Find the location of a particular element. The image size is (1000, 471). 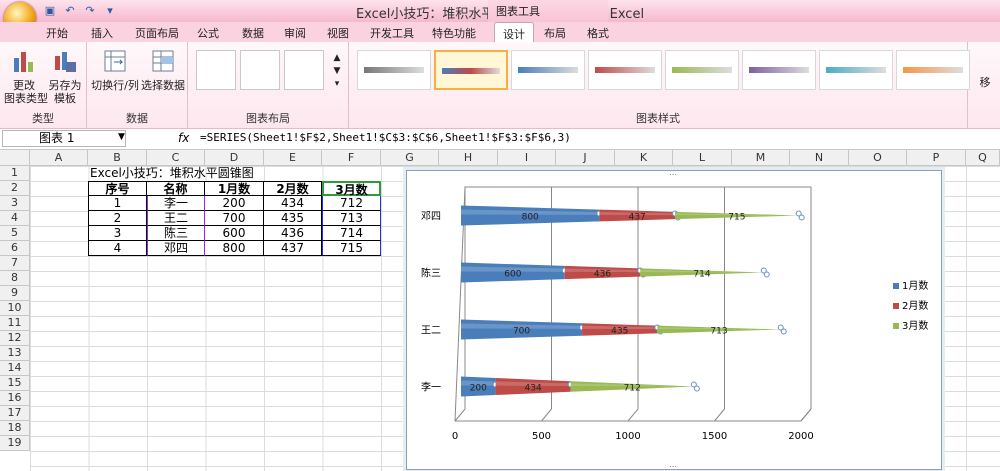

change-chart-type-button: 更改 图表类型 is located at coordinates (26, 76).